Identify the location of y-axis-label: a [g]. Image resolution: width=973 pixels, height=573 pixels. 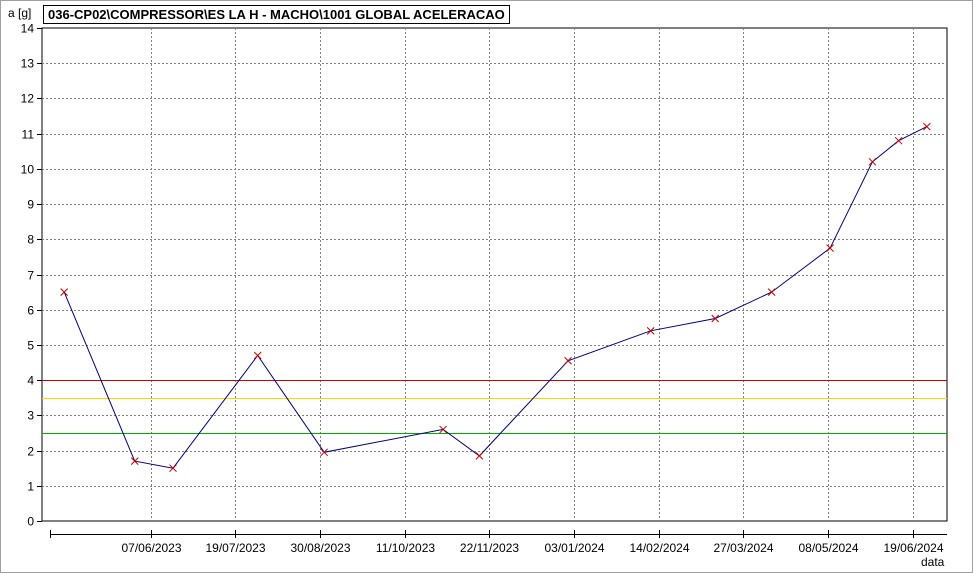
(20, 13).